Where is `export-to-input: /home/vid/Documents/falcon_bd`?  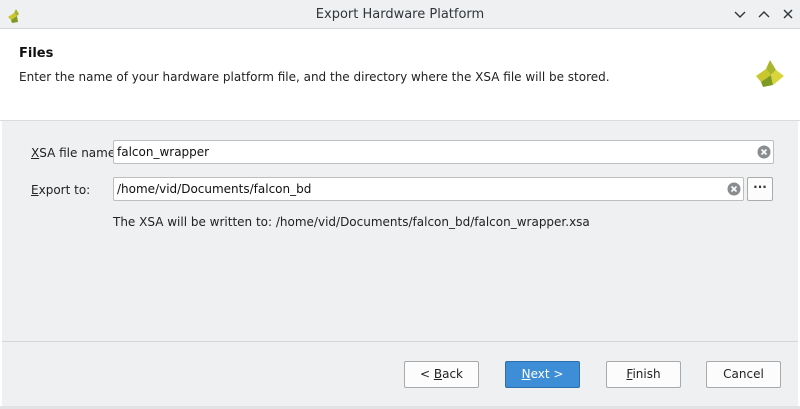
export-to-input: /home/vid/Documents/falcon_bd is located at coordinates (428, 189).